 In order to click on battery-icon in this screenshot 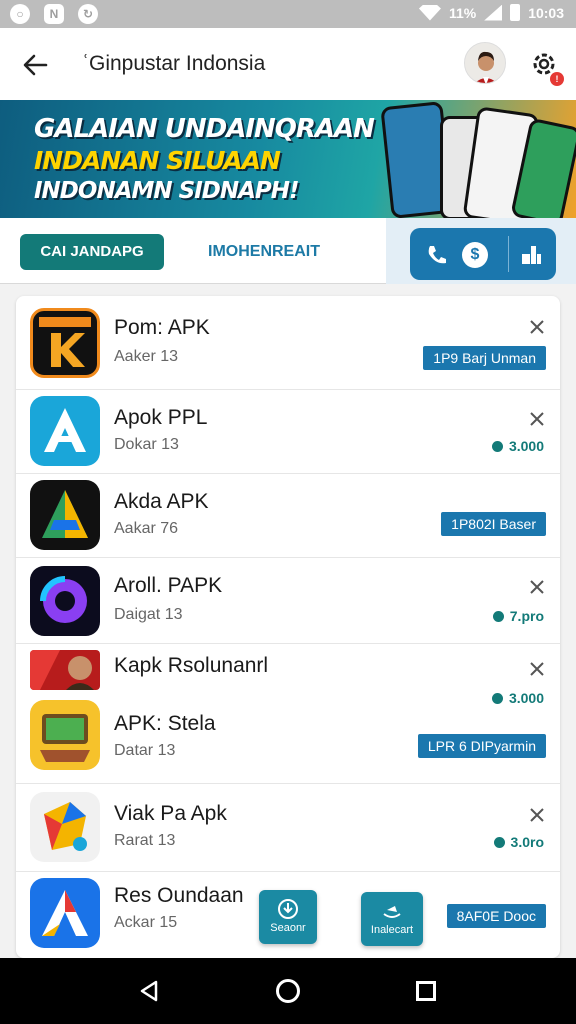, I will do `click(515, 12)`.